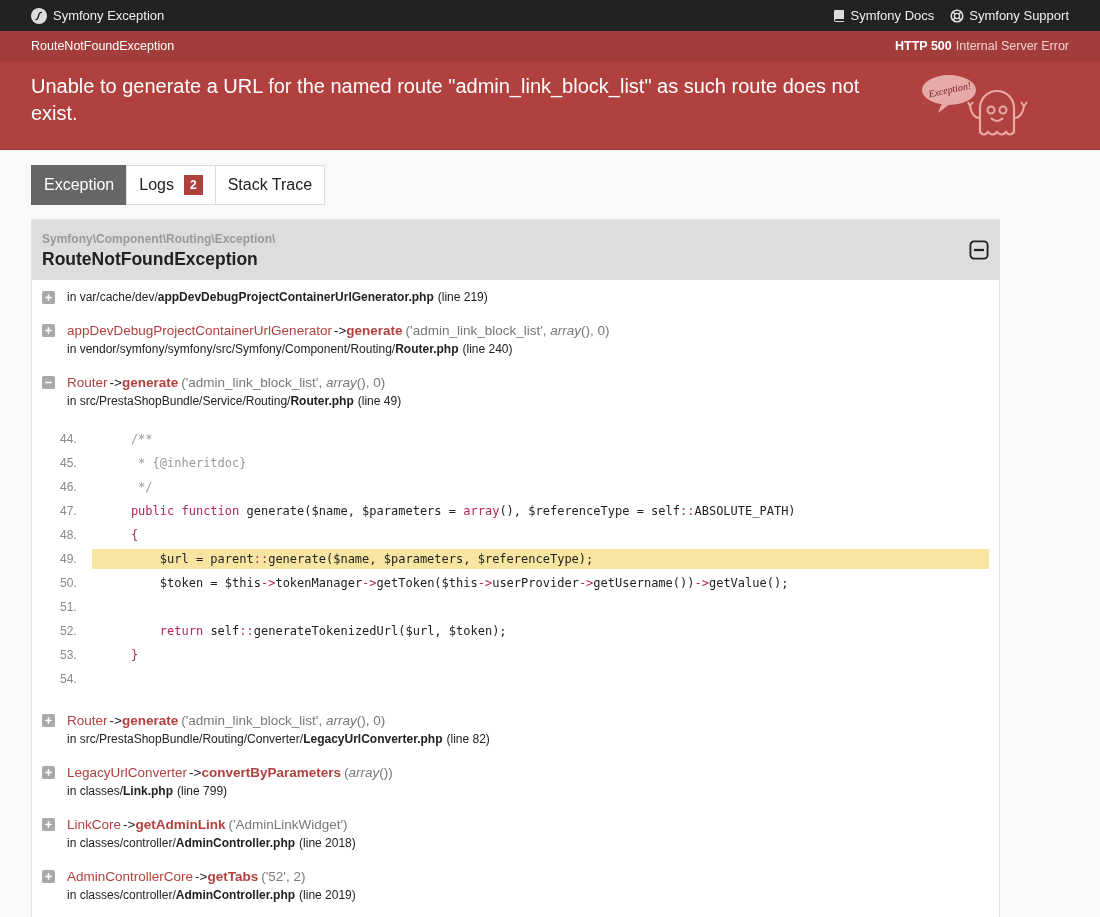 This screenshot has height=917, width=1100. Describe the element at coordinates (923, 47) in the screenshot. I see `status-code: HTTP 500` at that location.